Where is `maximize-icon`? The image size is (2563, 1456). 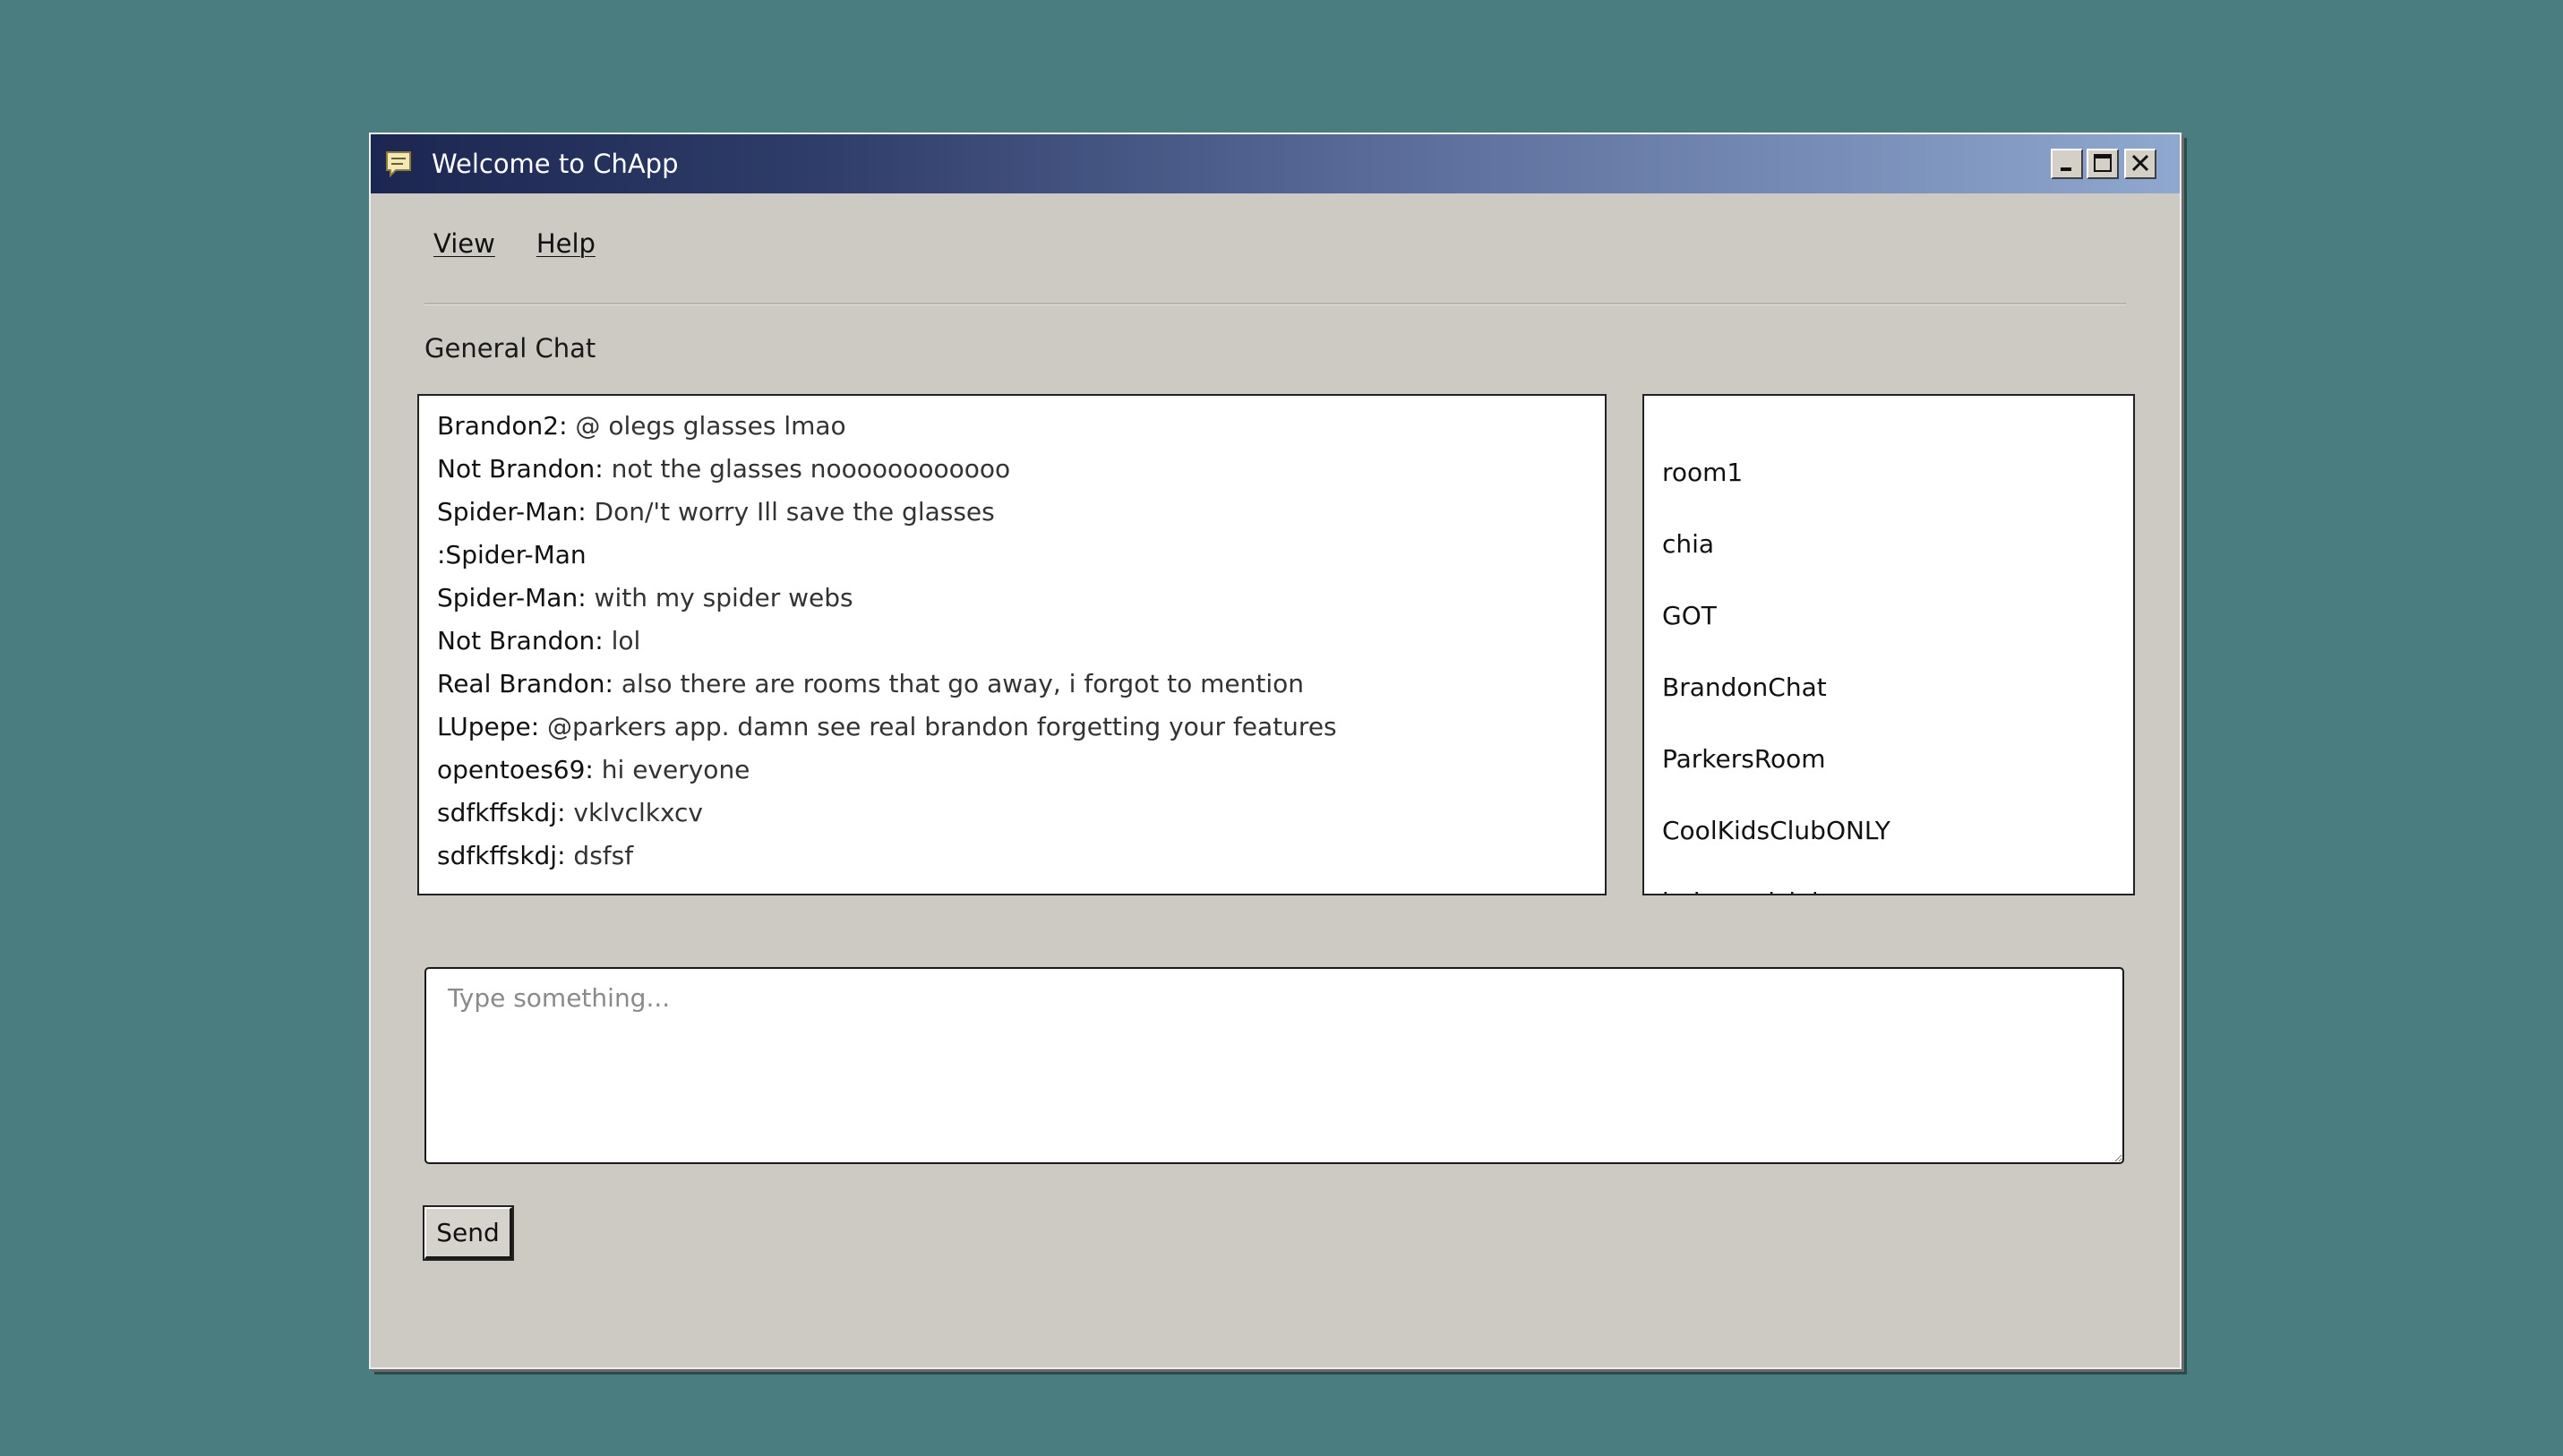
maximize-icon is located at coordinates (2103, 163).